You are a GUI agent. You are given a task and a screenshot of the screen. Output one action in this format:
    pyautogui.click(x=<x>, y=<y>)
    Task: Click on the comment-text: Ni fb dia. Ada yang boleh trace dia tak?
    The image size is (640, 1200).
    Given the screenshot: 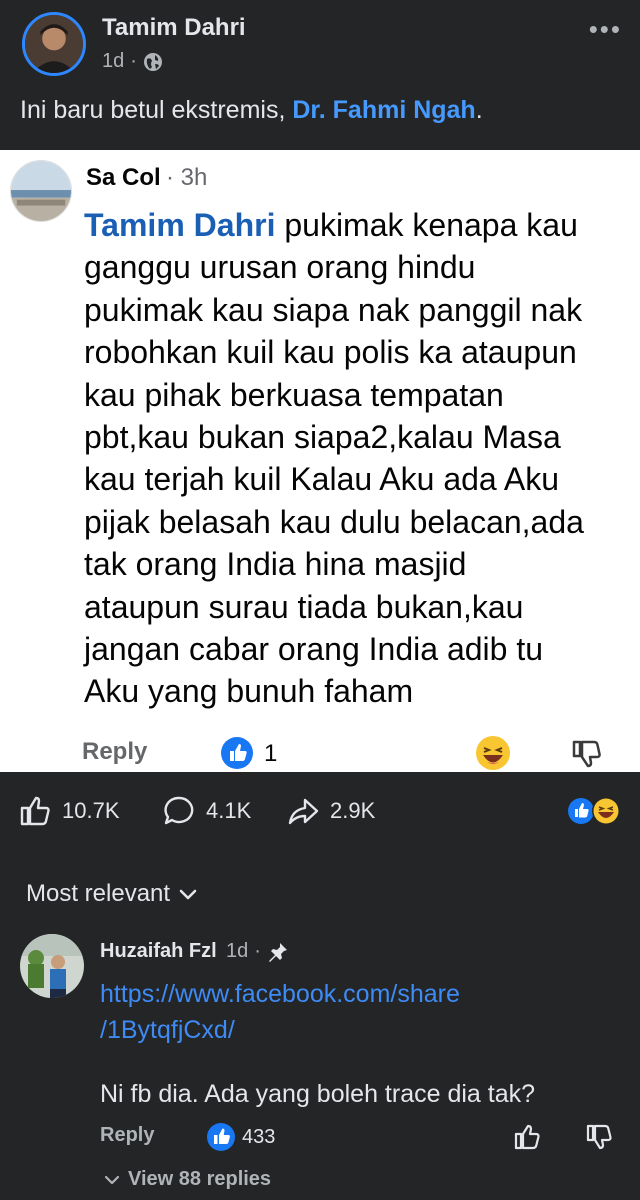 What is the action you would take?
    pyautogui.click(x=318, y=1094)
    